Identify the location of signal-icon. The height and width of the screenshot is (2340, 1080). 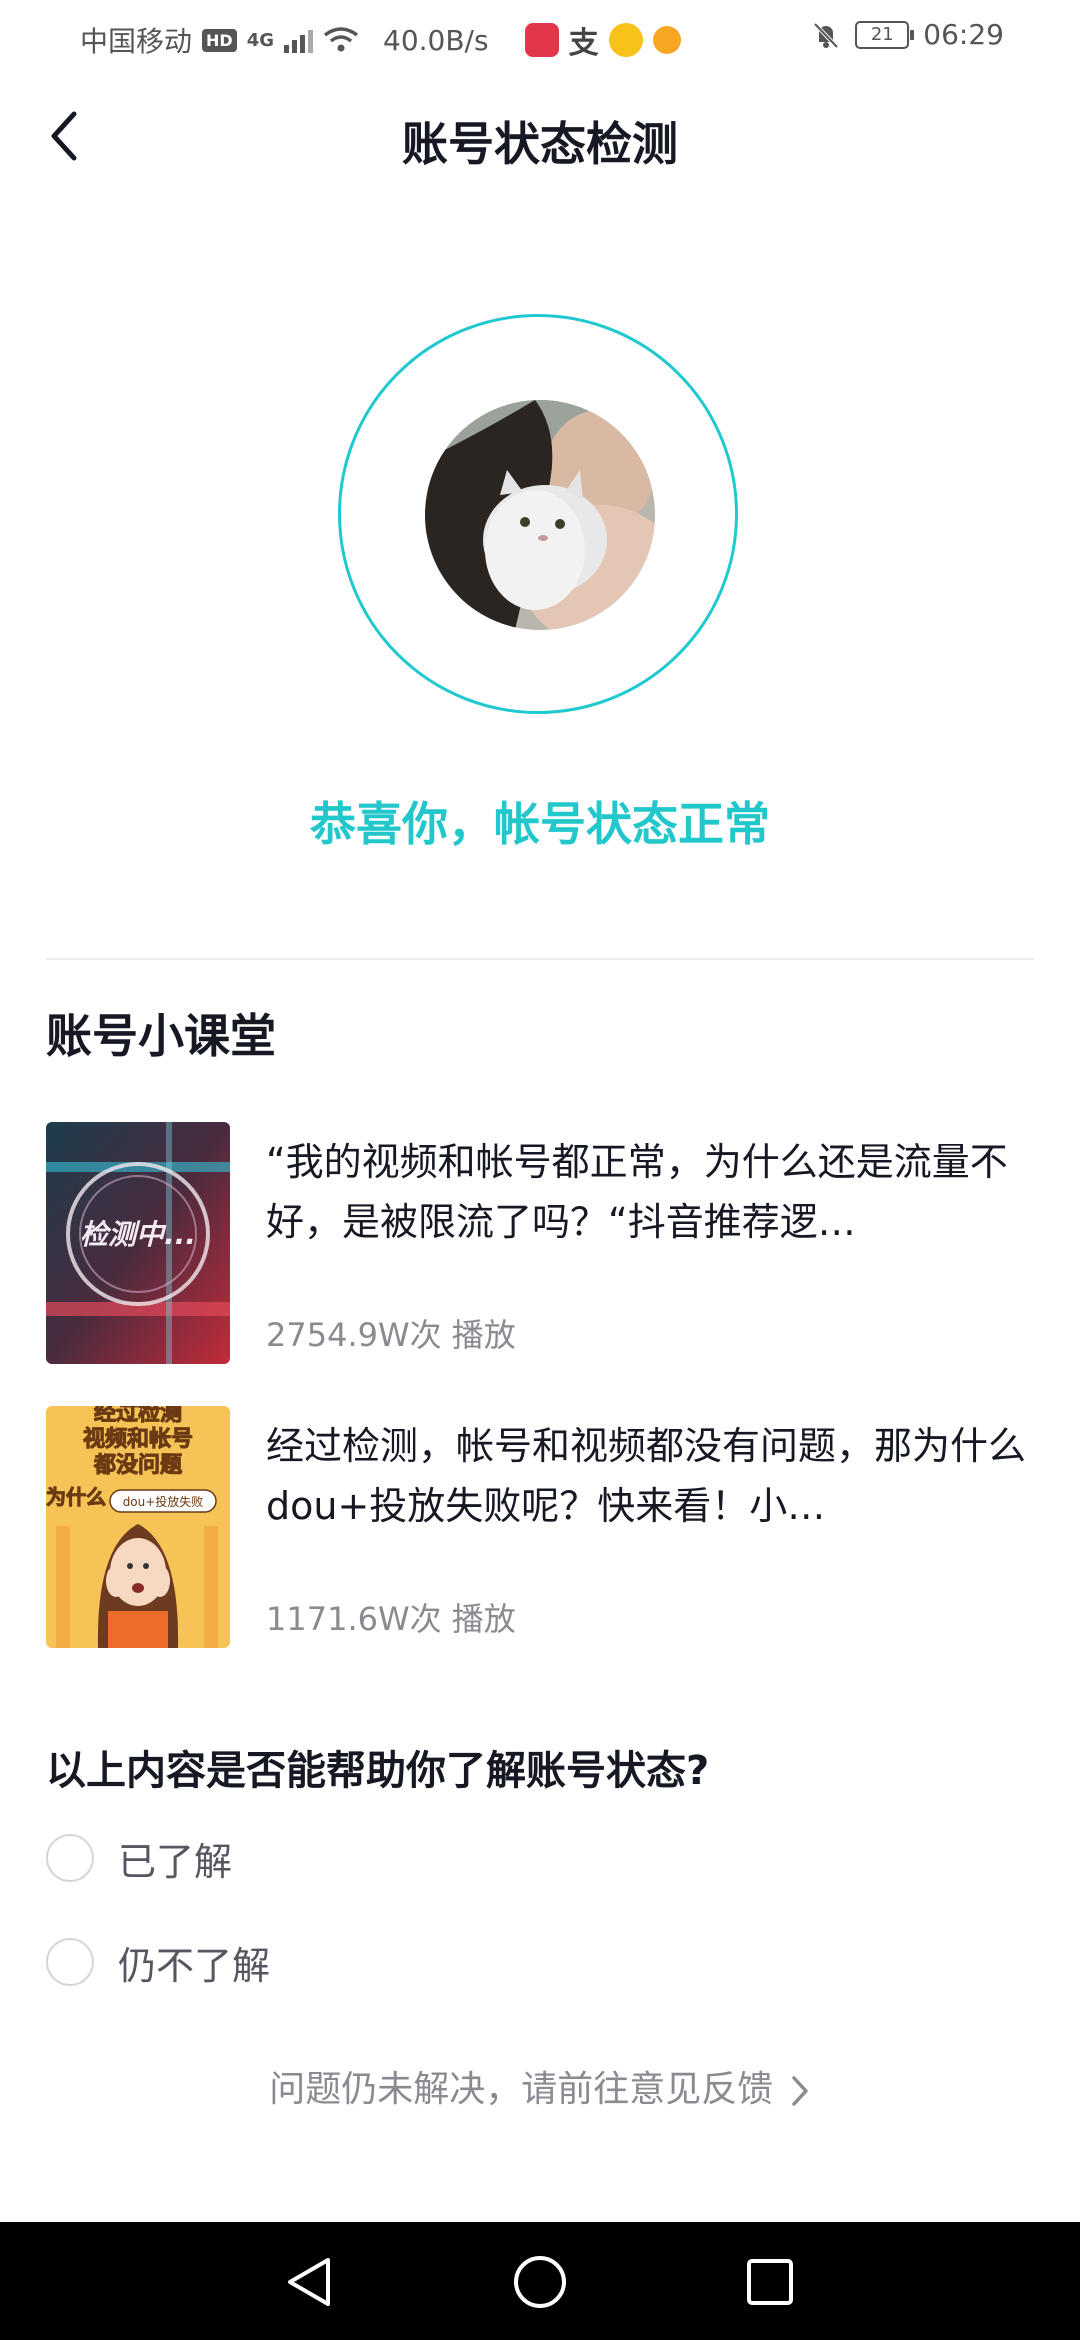
(298, 40).